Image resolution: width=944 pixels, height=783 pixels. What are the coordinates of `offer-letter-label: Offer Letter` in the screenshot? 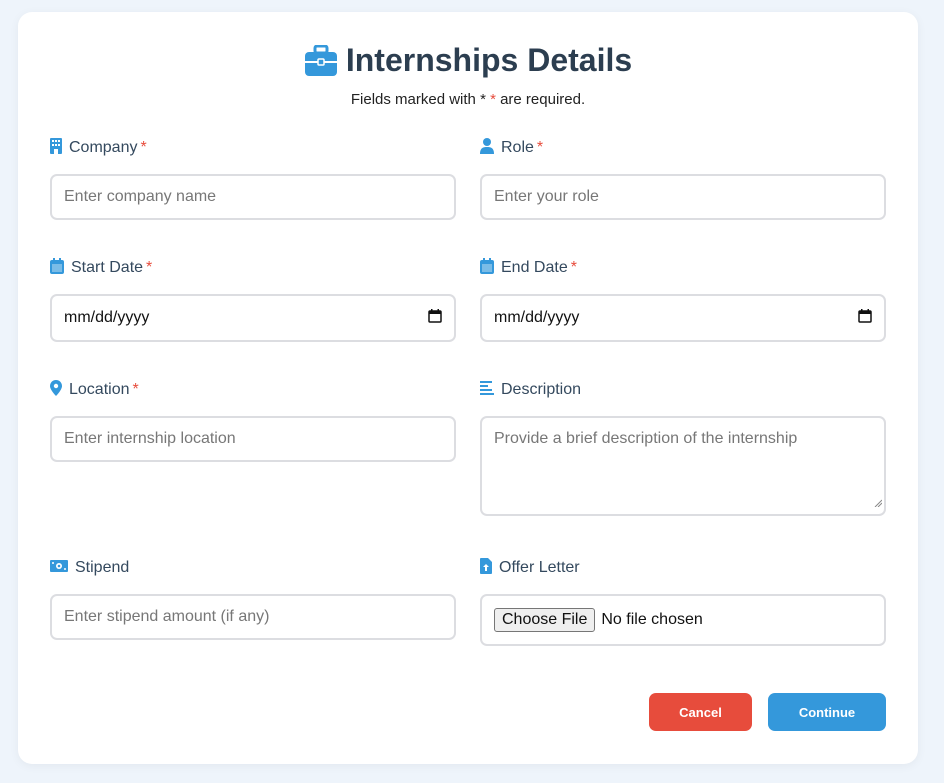 It's located at (683, 568).